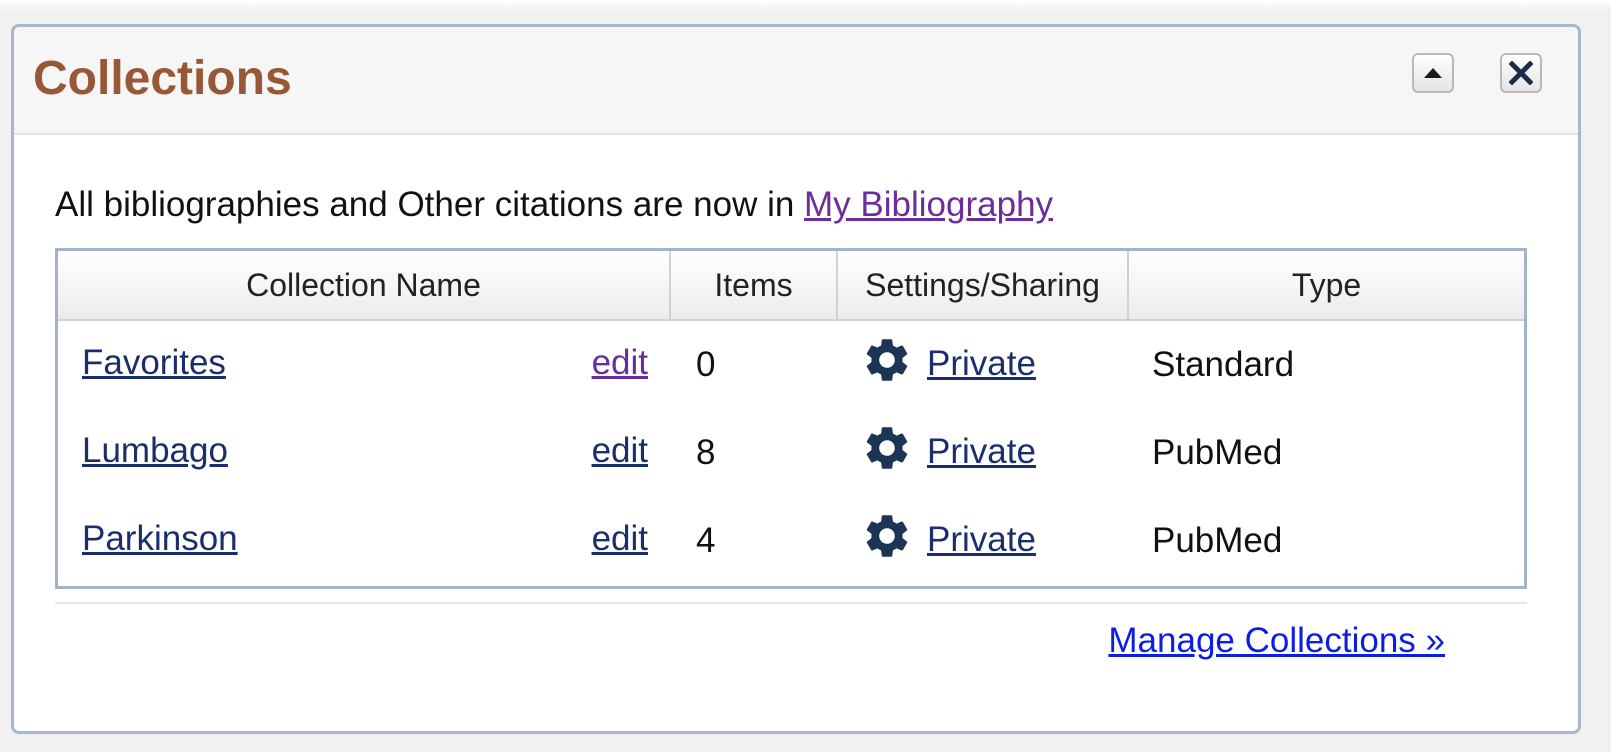  I want to click on edit-link-lumbago: edit, so click(620, 451).